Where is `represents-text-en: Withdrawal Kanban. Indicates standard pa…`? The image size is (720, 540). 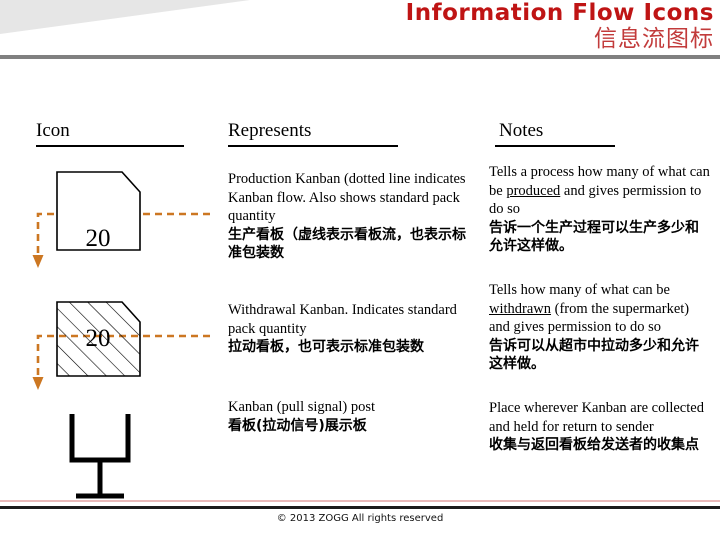 represents-text-en: Withdrawal Kanban. Indicates standard pa… is located at coordinates (342, 319).